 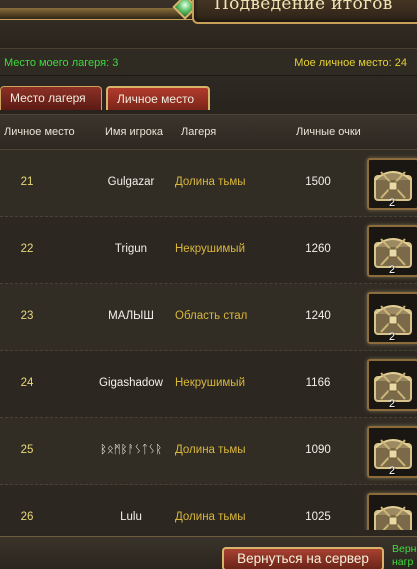 What do you see at coordinates (211, 316) in the screenshot?
I see `camp-cell: Область стал` at bounding box center [211, 316].